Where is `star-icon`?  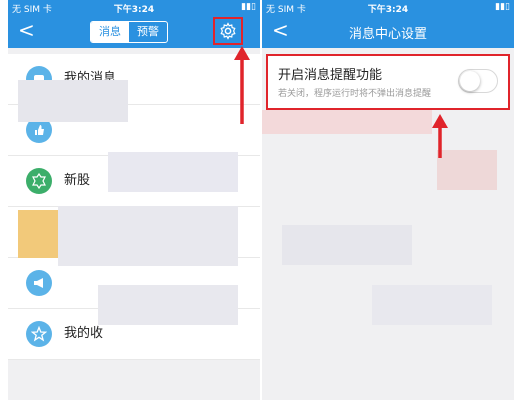 star-icon is located at coordinates (39, 334).